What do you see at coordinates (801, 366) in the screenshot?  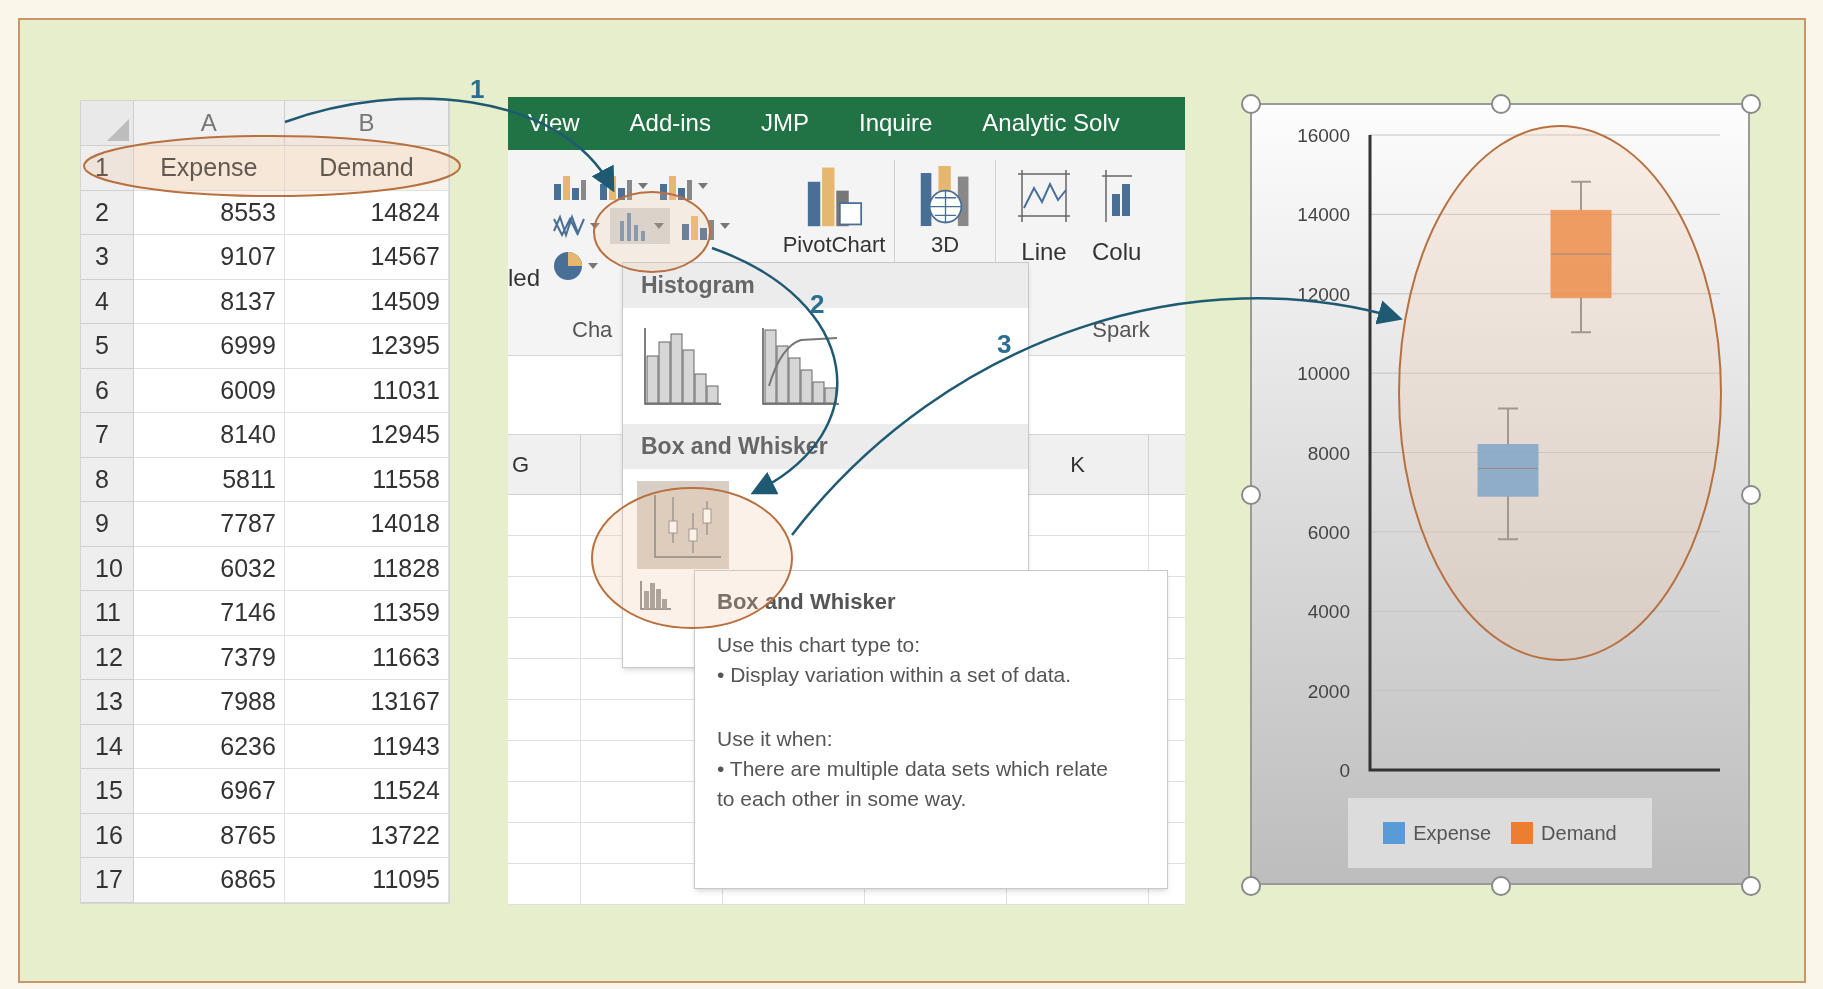 I see `pareto-chart-icon` at bounding box center [801, 366].